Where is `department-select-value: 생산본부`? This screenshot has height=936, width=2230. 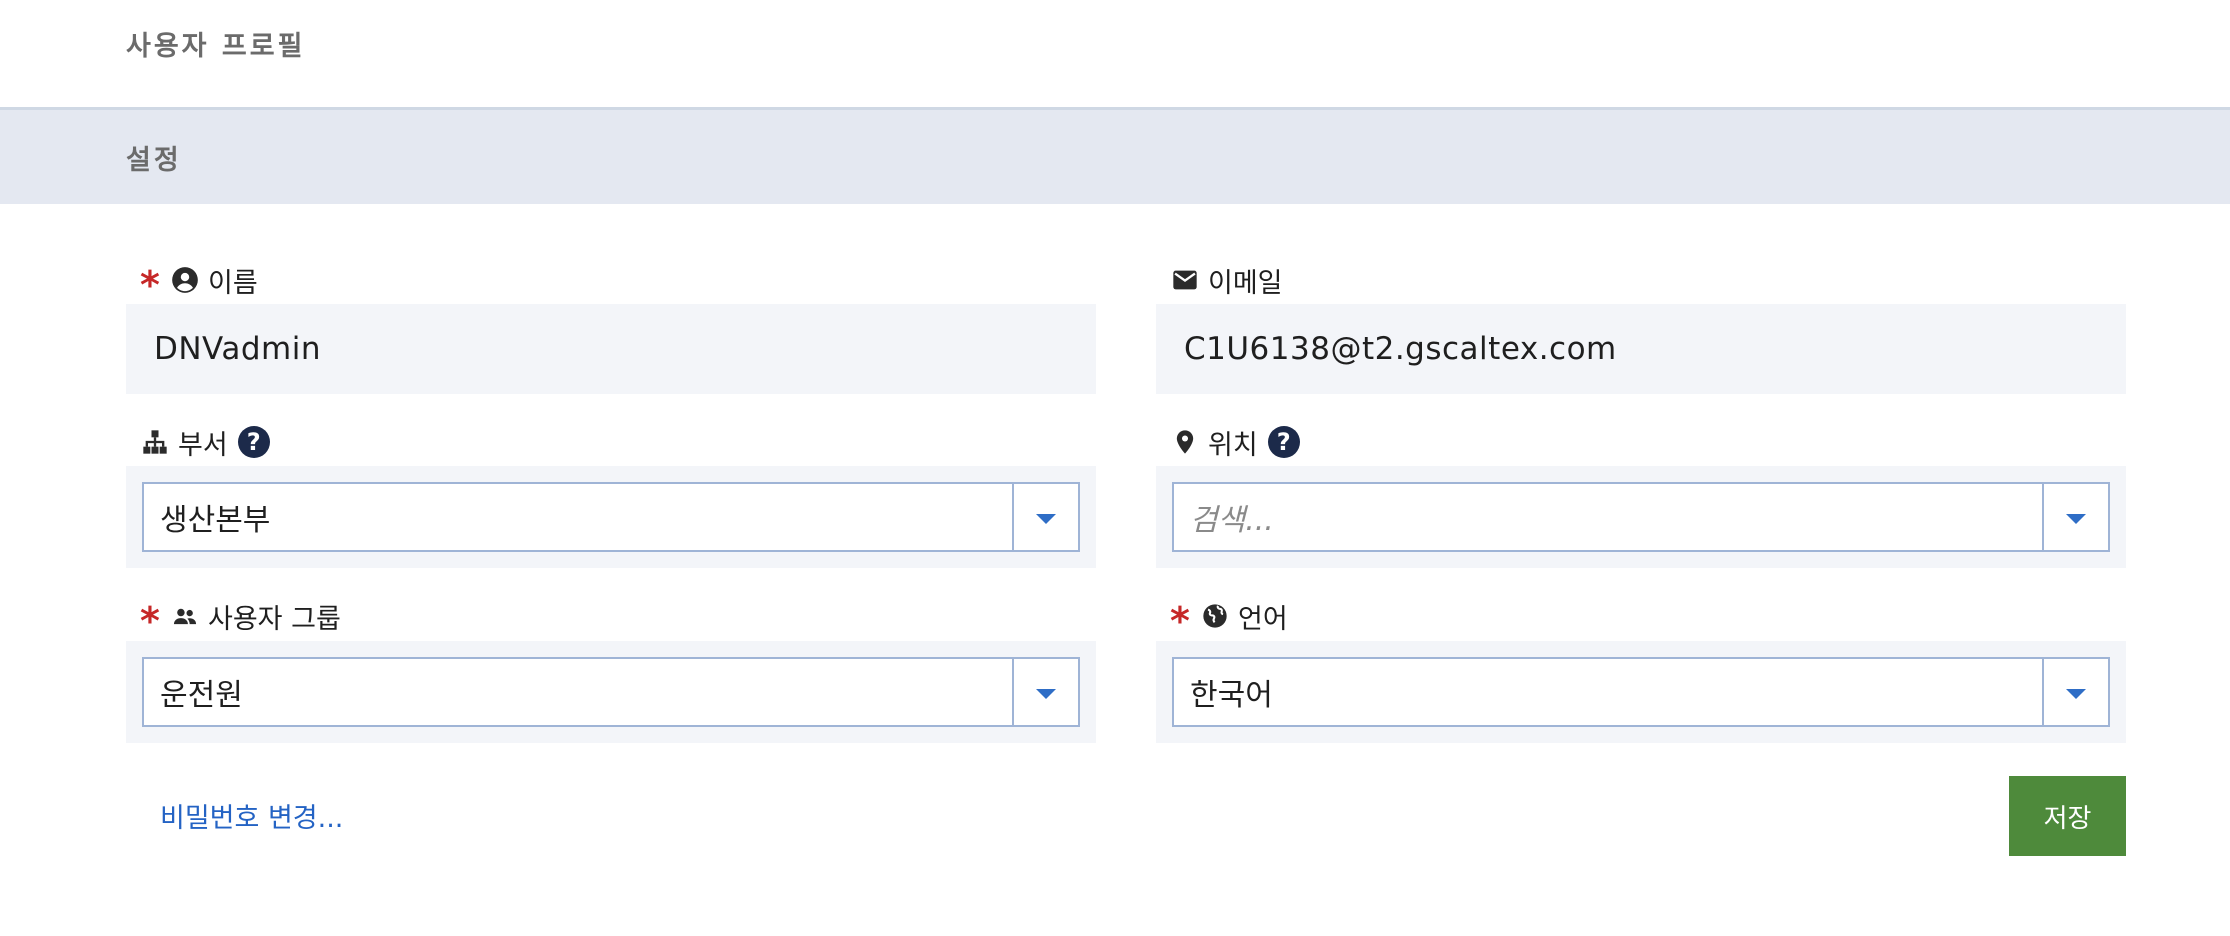
department-select-value: 생산본부 is located at coordinates (215, 520).